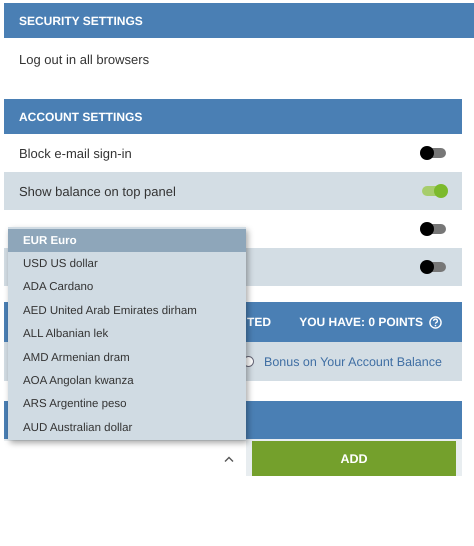 The image size is (474, 546). Describe the element at coordinates (127, 288) in the screenshot. I see `dropdown-item: ADA Cardano` at that location.